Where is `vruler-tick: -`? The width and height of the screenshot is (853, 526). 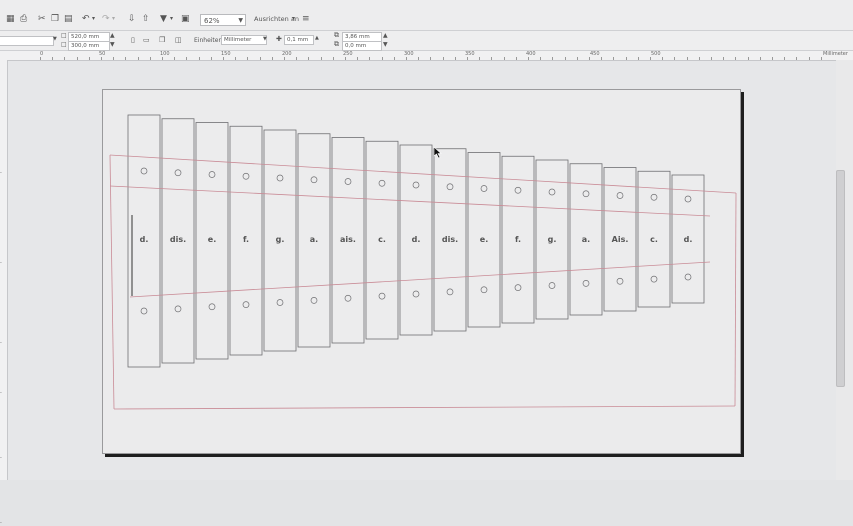
vruler-tick: - is located at coordinates (1, 523).